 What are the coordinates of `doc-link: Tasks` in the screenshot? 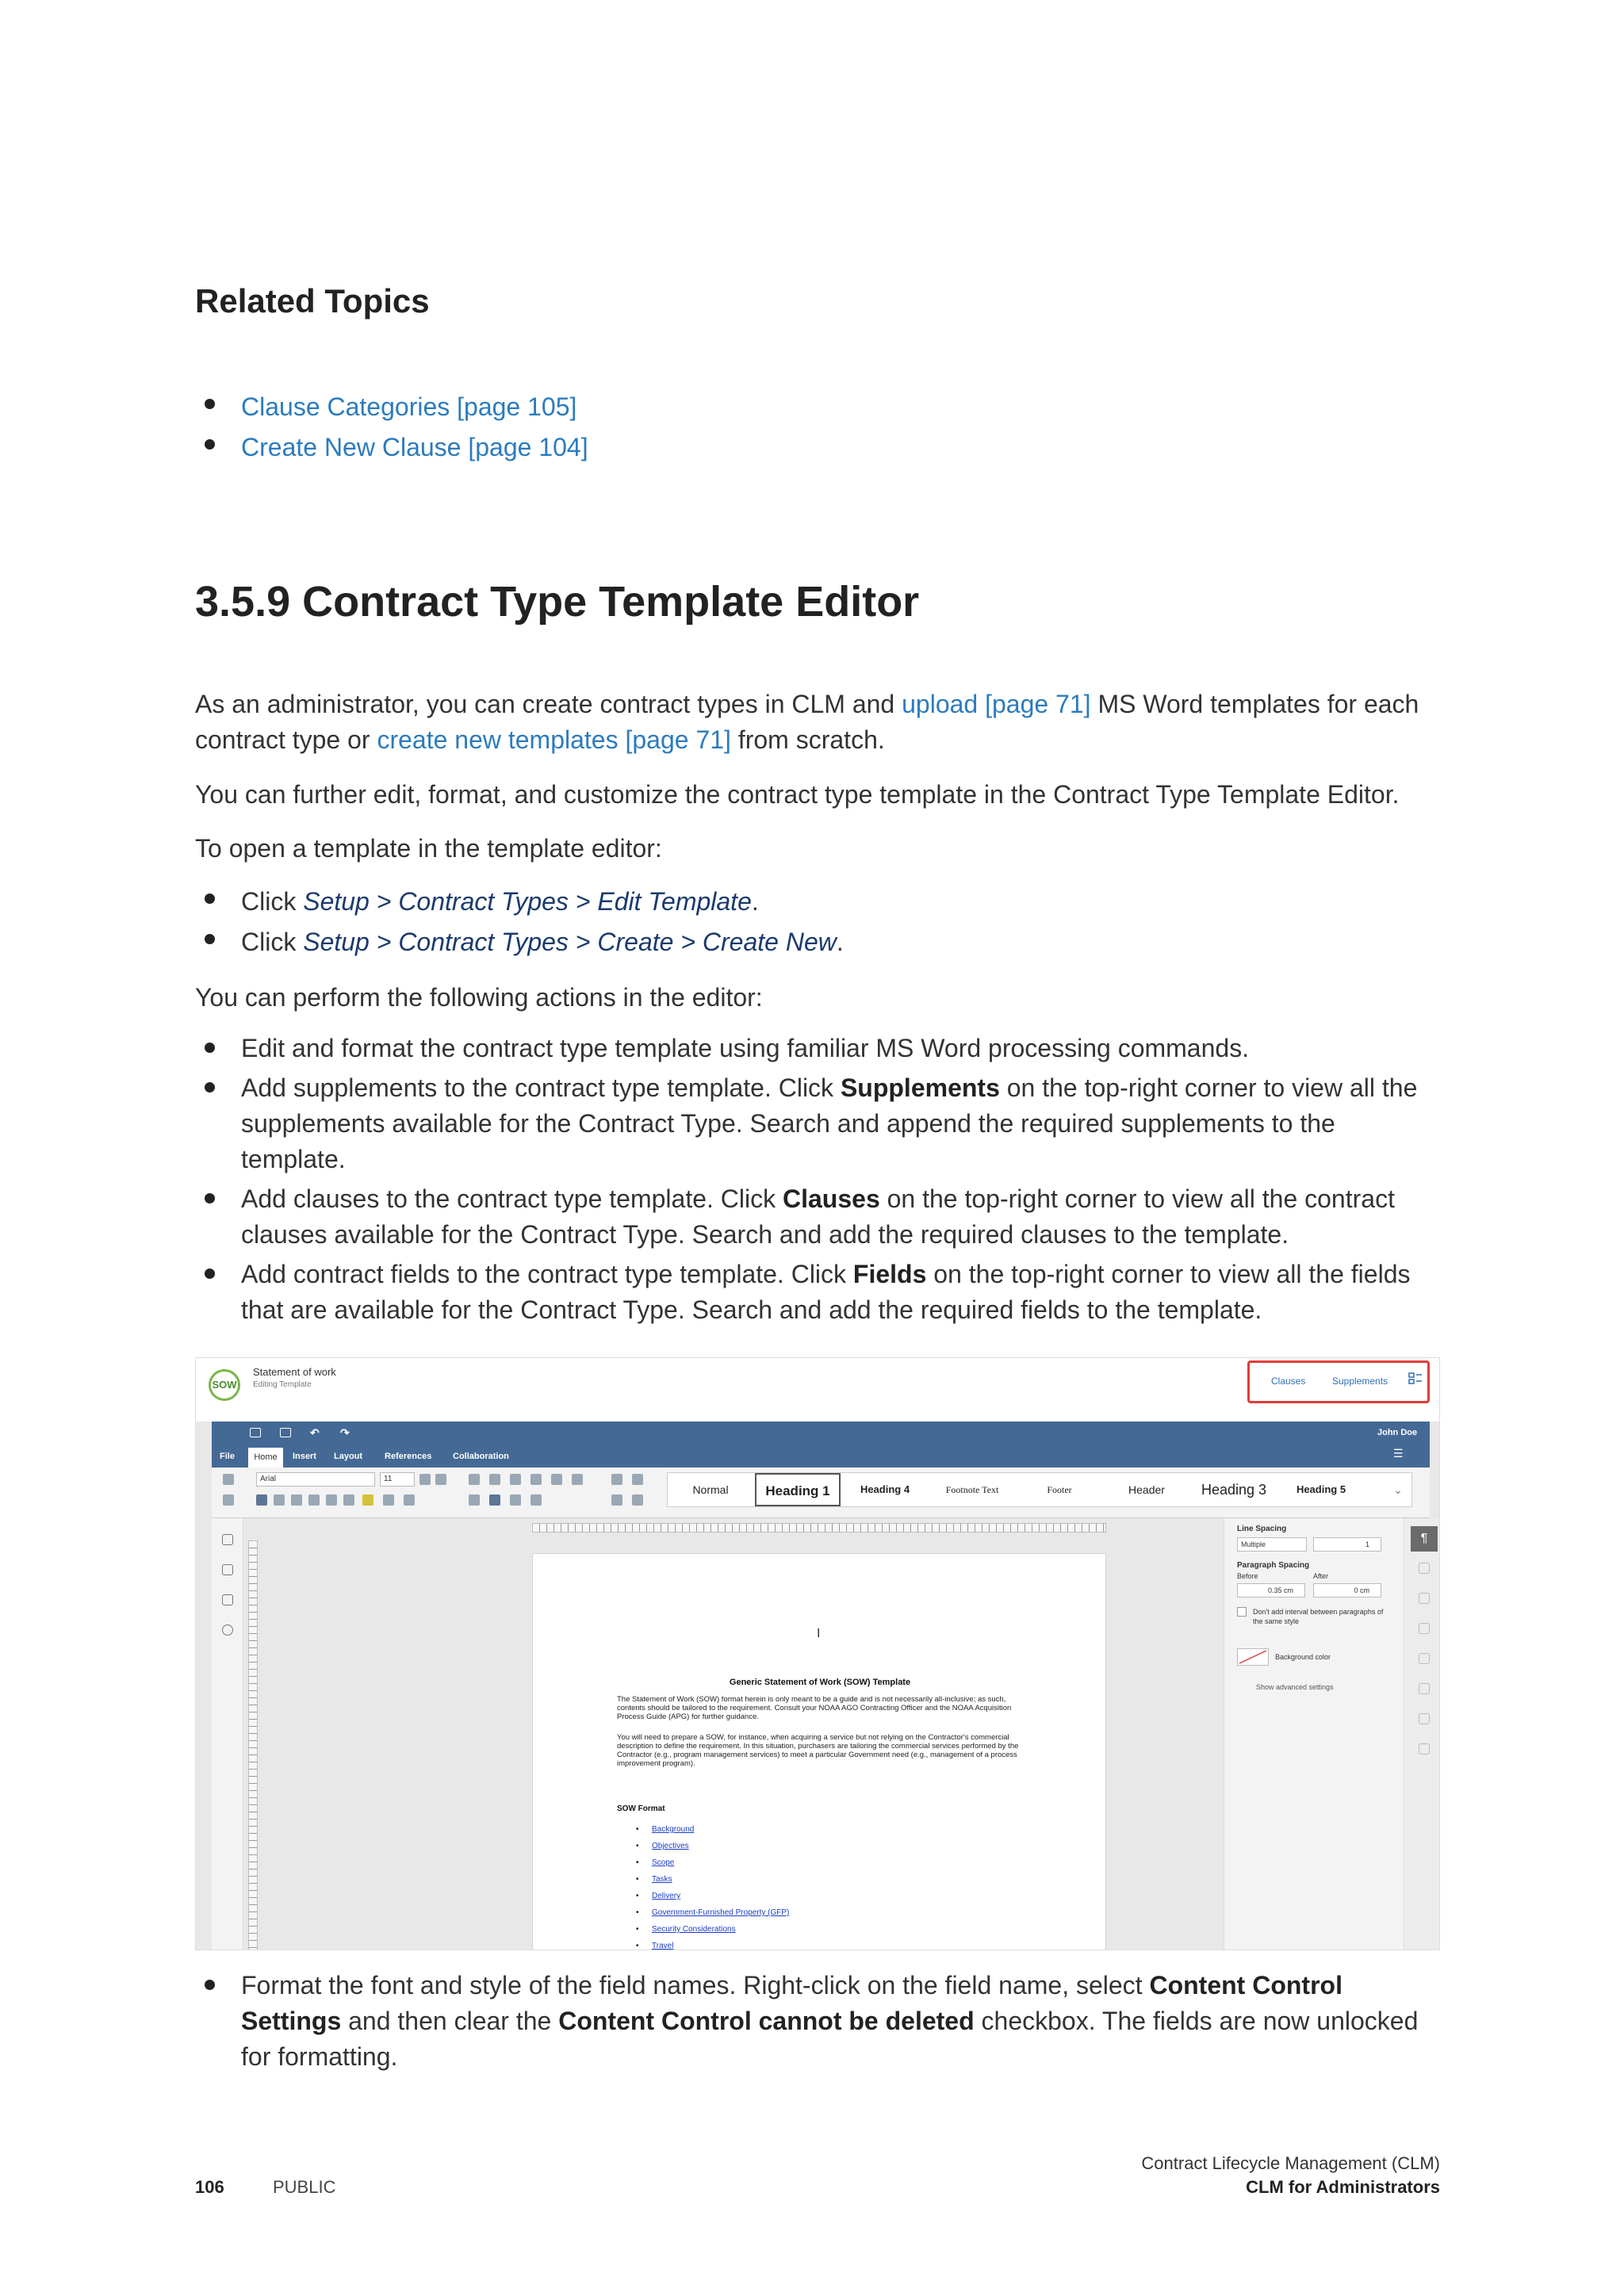 It's located at (712, 1880).